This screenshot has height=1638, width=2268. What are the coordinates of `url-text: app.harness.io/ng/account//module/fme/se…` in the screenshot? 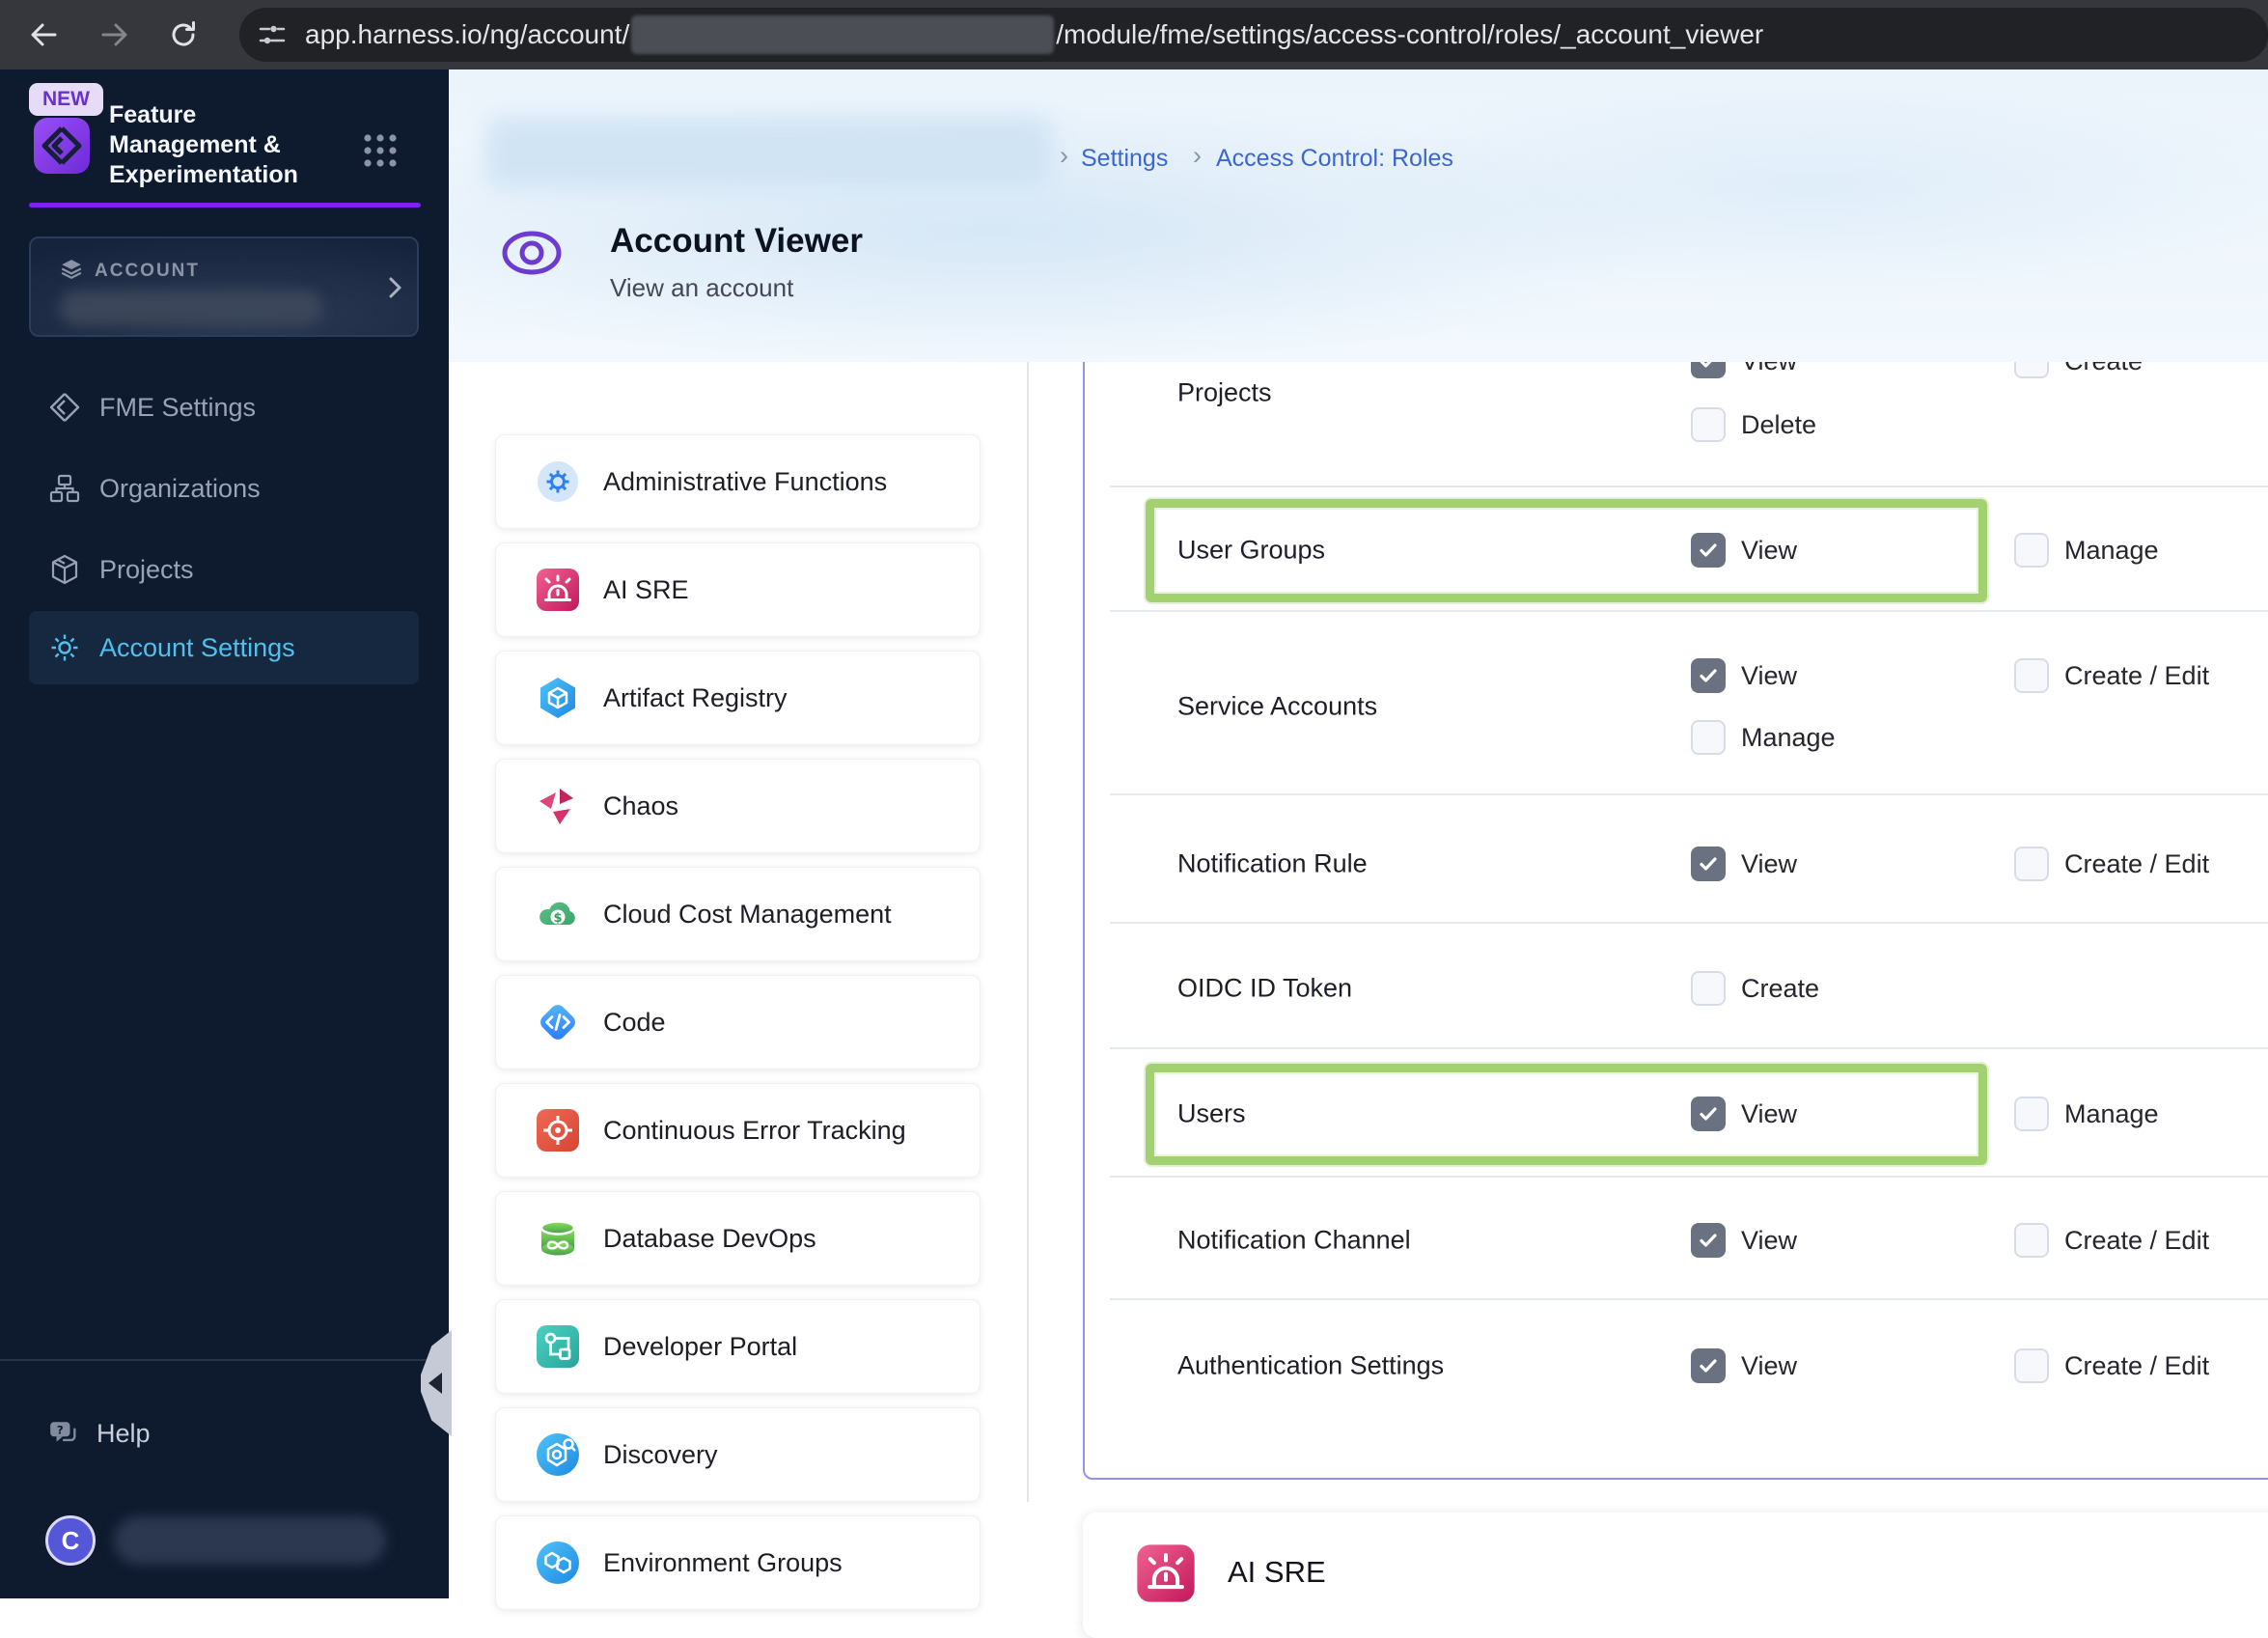 It's located at (1034, 34).